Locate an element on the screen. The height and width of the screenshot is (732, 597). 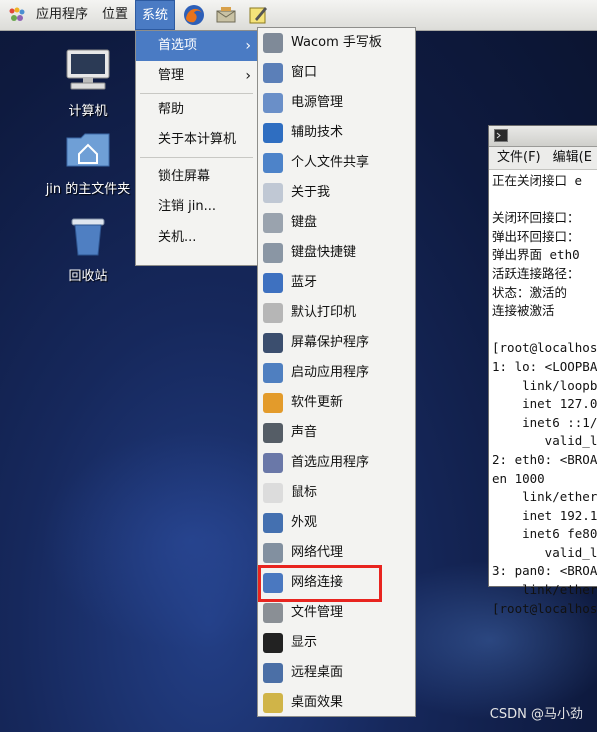
preferences-item-label: 声音 is located at coordinates (304, 432).